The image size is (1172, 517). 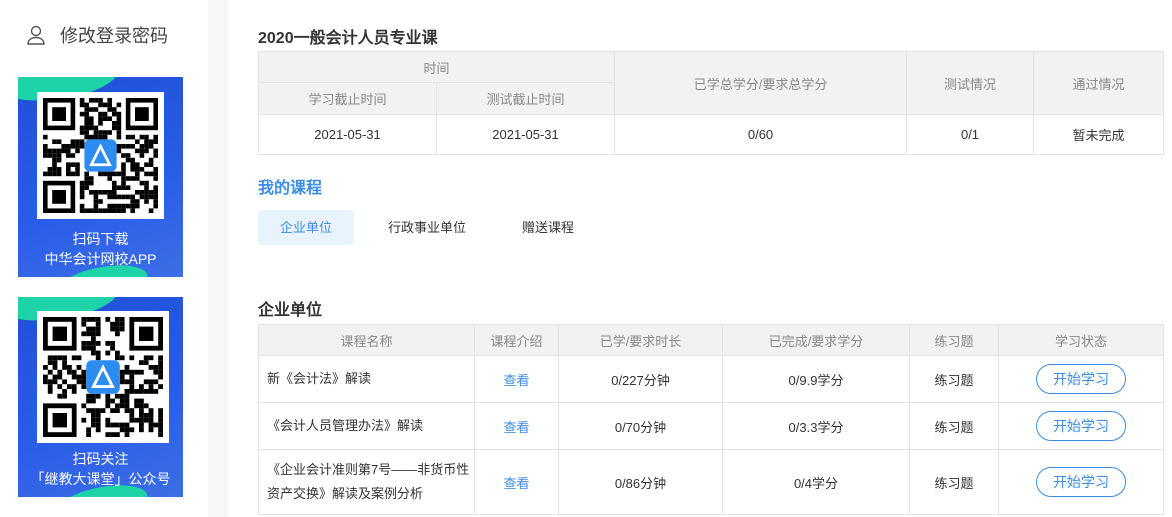 What do you see at coordinates (100, 155) in the screenshot?
I see `qr-code-app` at bounding box center [100, 155].